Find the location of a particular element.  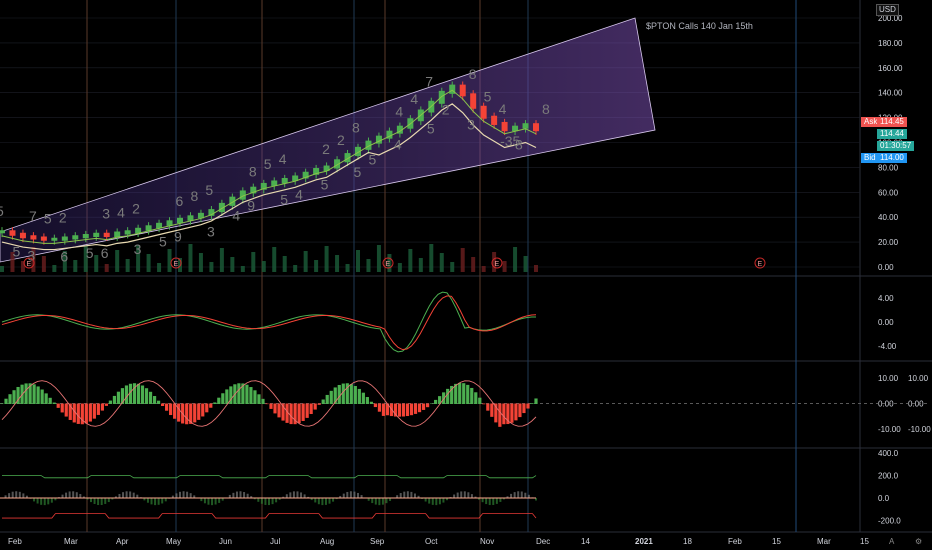

count-label: 6 is located at coordinates (64, 257).